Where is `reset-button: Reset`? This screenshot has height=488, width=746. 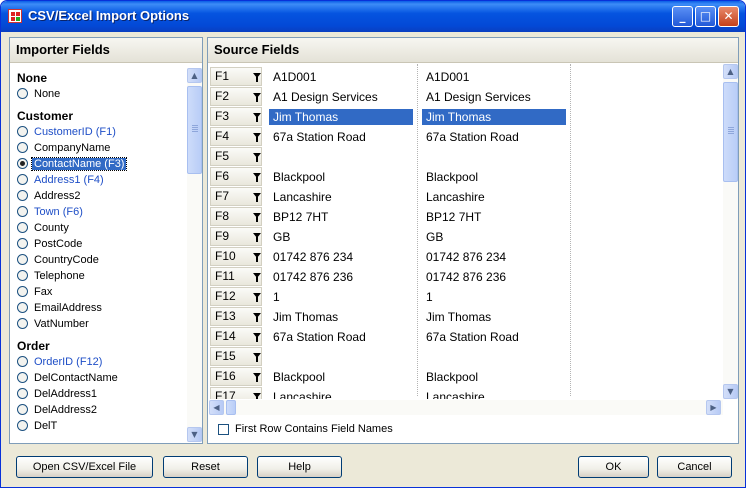
reset-button: Reset is located at coordinates (205, 467).